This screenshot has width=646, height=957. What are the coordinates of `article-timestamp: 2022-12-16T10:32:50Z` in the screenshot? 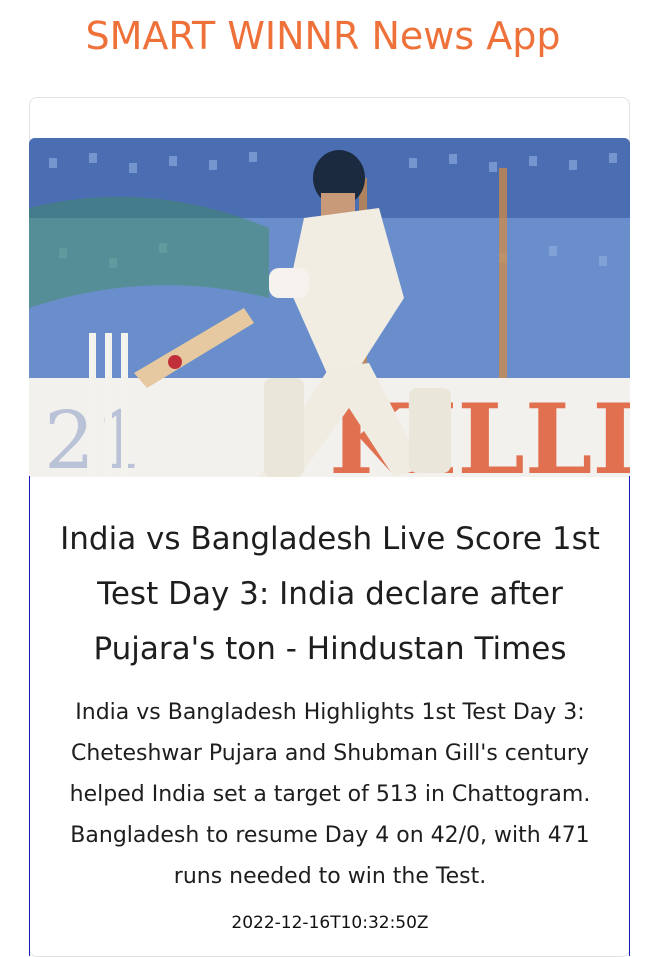 It's located at (330, 923).